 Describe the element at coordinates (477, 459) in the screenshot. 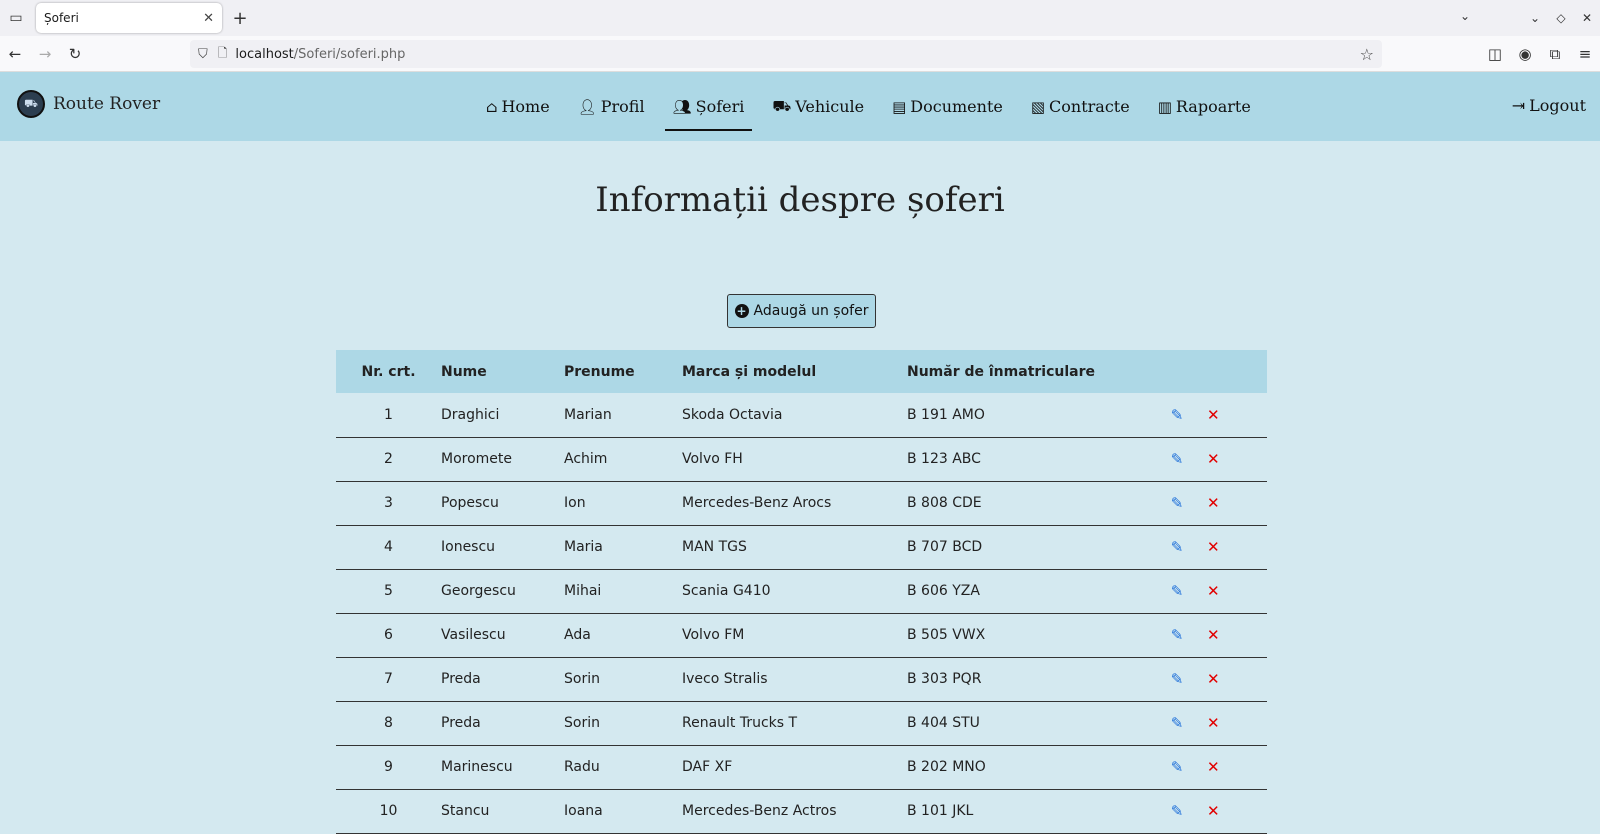

I see `cell-nume: Moromete` at that location.